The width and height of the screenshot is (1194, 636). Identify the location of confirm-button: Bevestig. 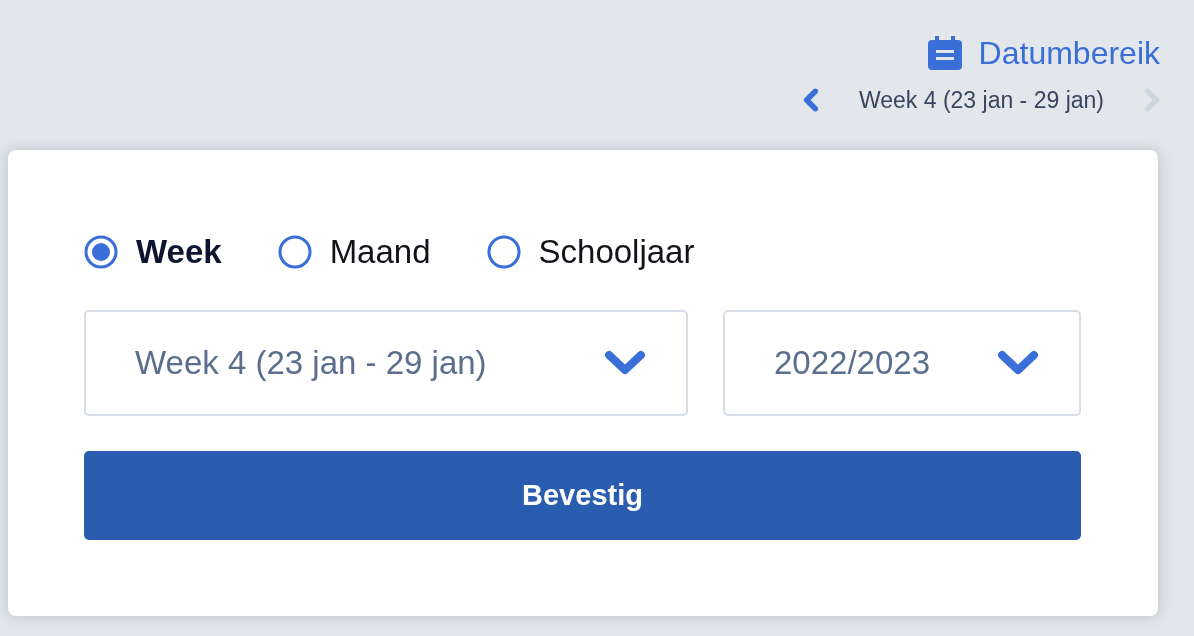
(582, 495).